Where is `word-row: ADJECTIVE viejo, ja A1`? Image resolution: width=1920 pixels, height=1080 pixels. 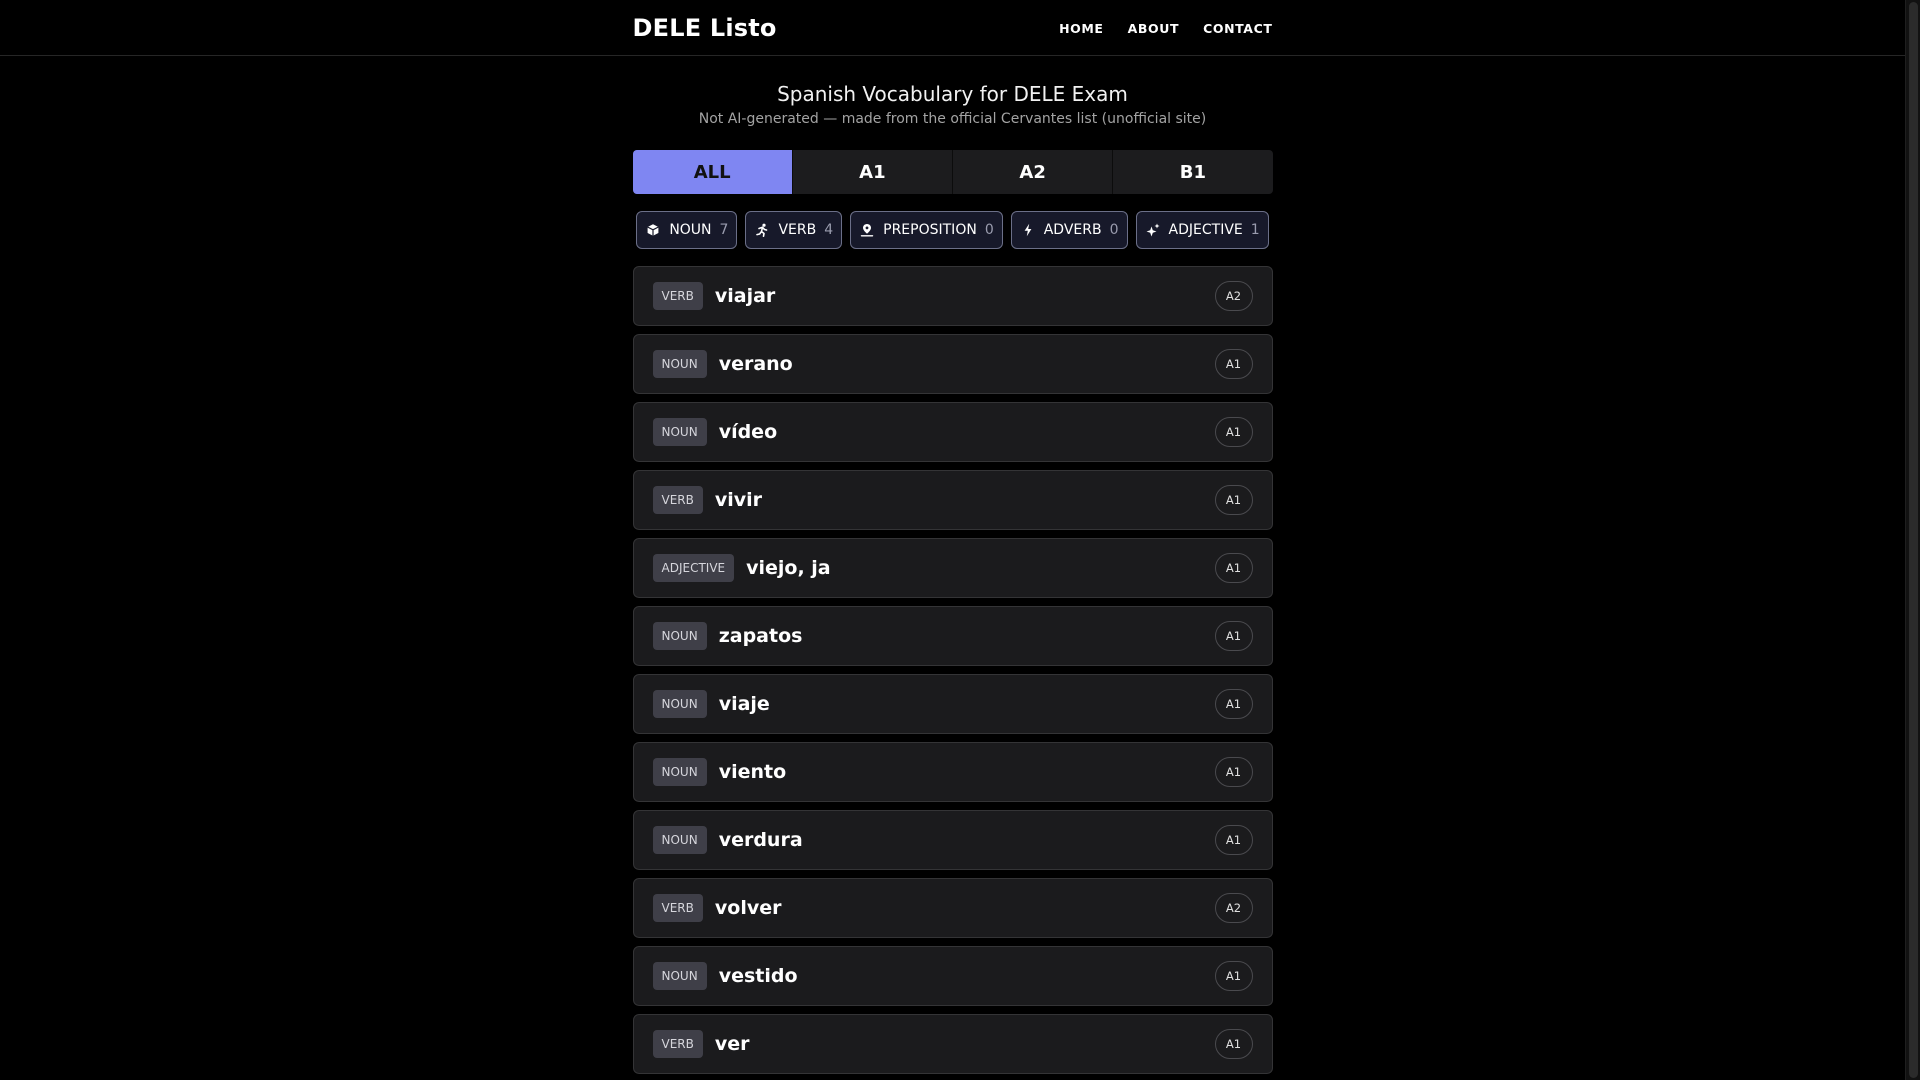 word-row: ADJECTIVE viejo, ja A1 is located at coordinates (952, 568).